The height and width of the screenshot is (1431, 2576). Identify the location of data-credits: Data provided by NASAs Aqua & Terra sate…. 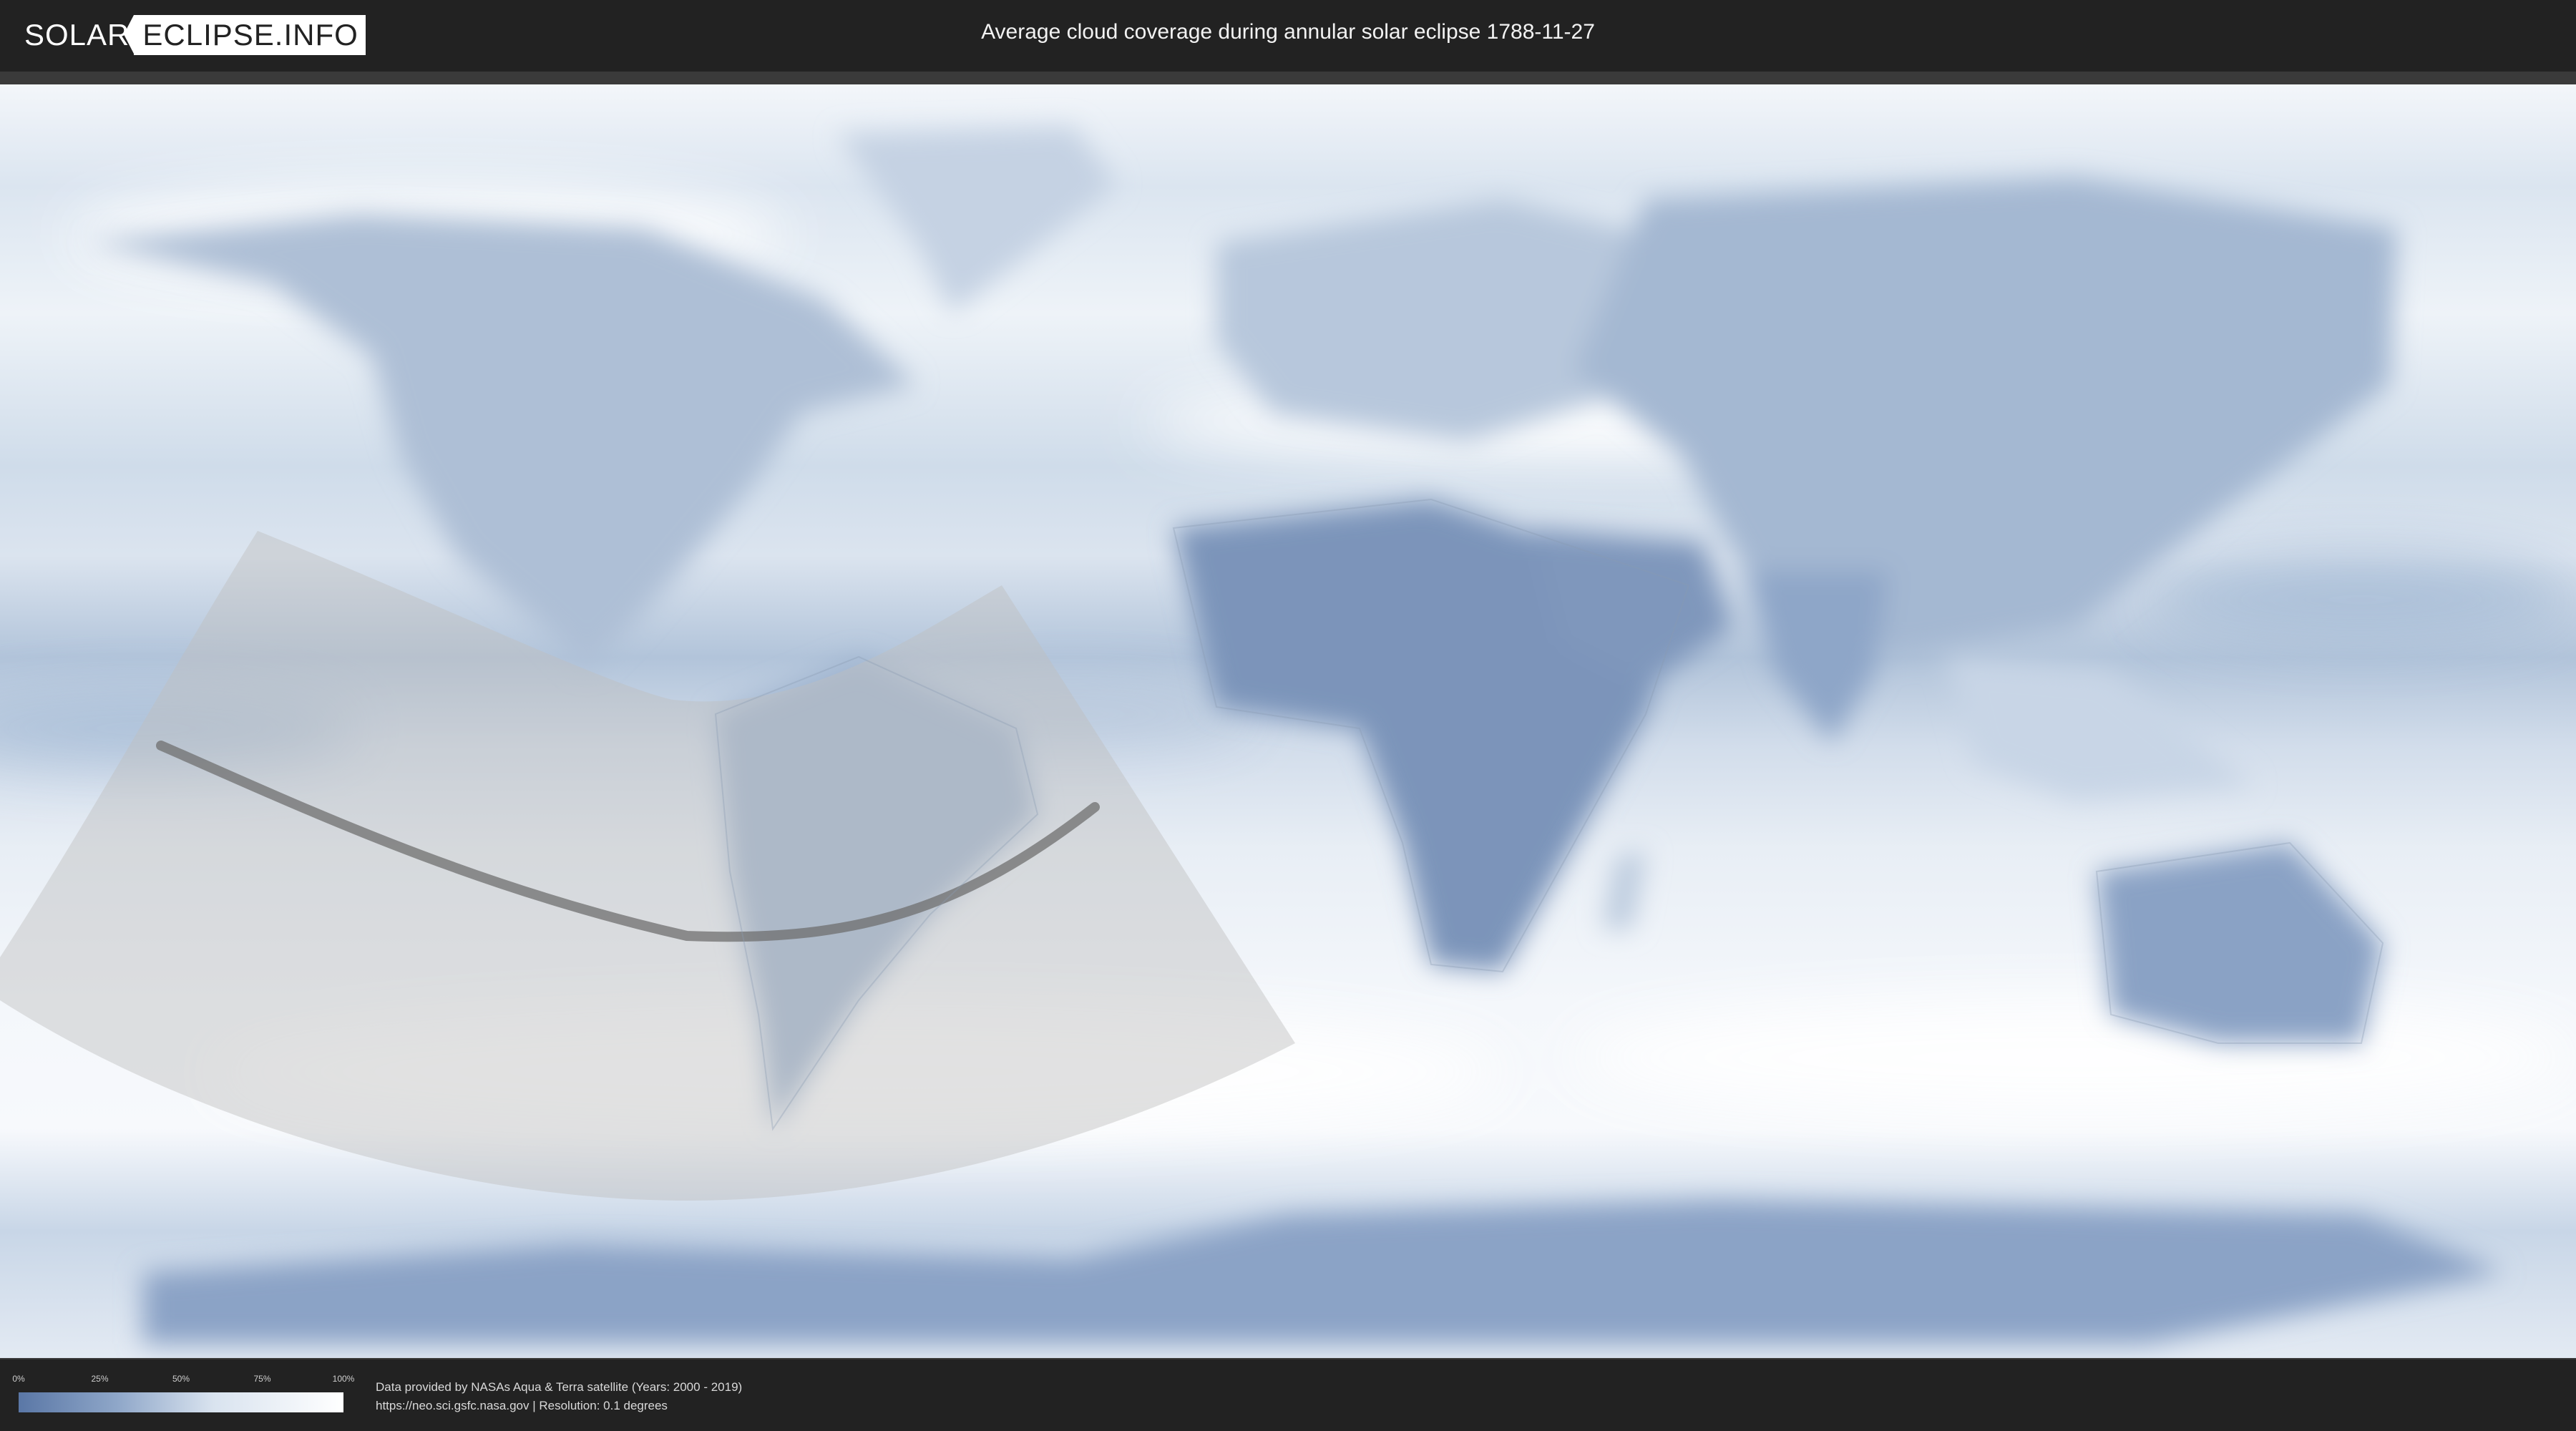
(559, 1396).